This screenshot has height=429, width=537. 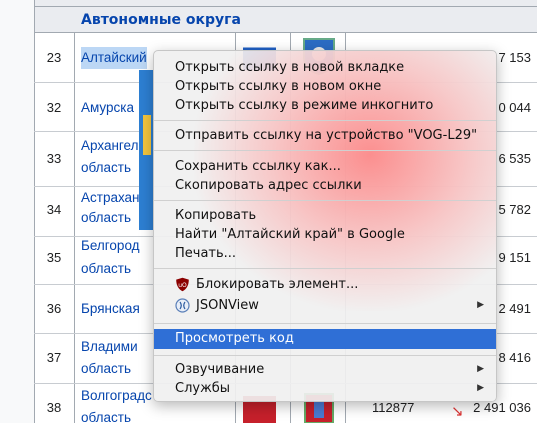 I want to click on region-link: Владими, so click(x=109, y=347).